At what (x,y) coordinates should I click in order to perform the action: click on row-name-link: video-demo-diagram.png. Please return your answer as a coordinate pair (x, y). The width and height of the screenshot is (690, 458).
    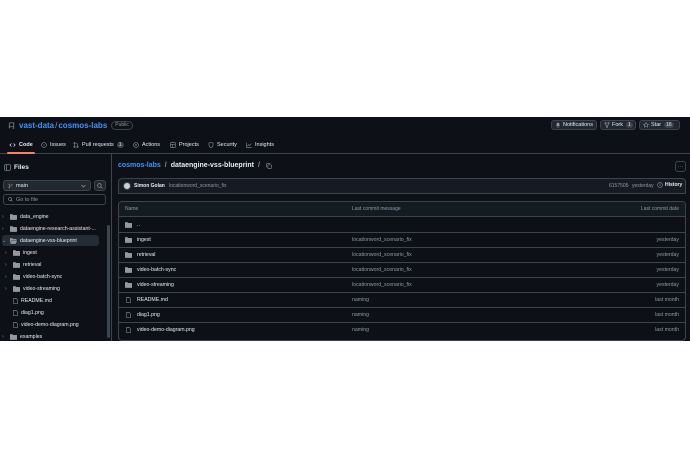
    Looking at the image, I should click on (166, 330).